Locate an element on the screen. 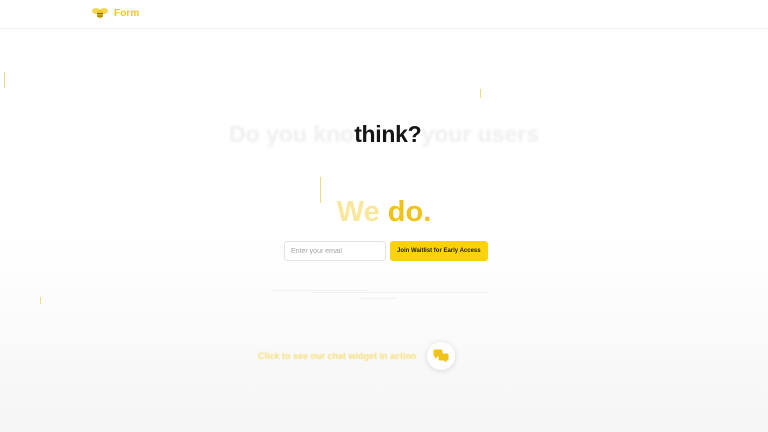  hero-headline: Do you knothink?your users is located at coordinates (384, 134).